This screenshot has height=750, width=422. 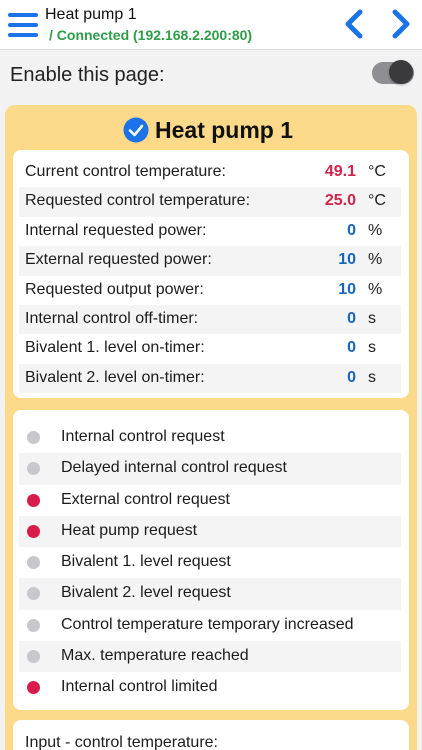 What do you see at coordinates (118, 260) in the screenshot?
I see `value-label: External requested power:` at bounding box center [118, 260].